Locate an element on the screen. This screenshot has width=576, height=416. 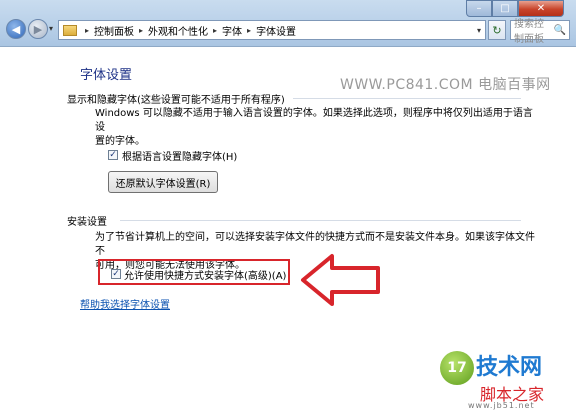
search-input: 搜索控制面板 🔍 is located at coordinates (540, 32).